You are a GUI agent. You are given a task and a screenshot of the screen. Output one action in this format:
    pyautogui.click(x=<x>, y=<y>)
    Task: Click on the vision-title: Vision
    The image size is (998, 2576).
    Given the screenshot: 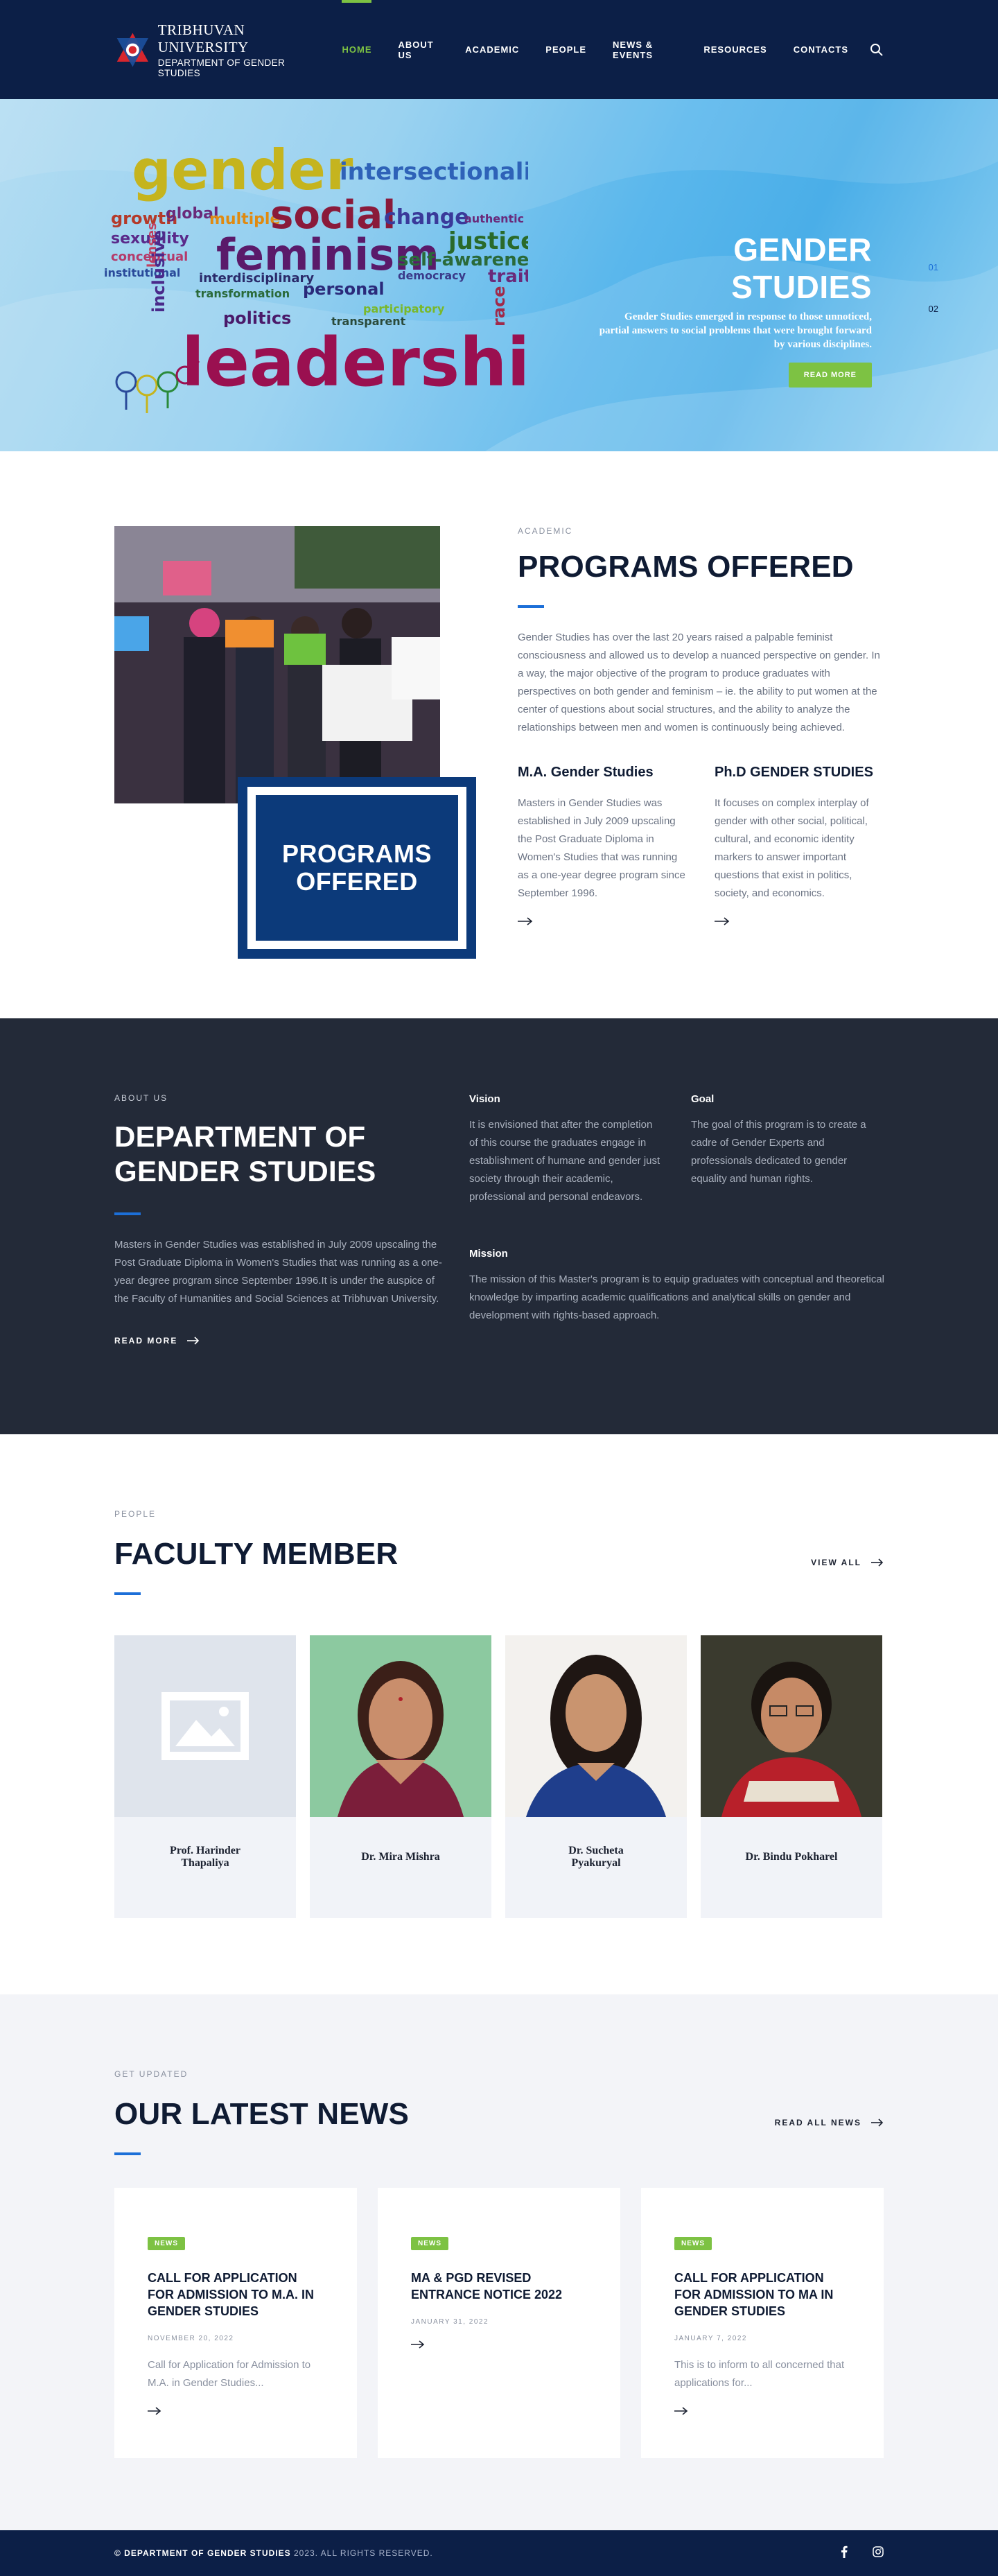 What is the action you would take?
    pyautogui.click(x=484, y=1099)
    